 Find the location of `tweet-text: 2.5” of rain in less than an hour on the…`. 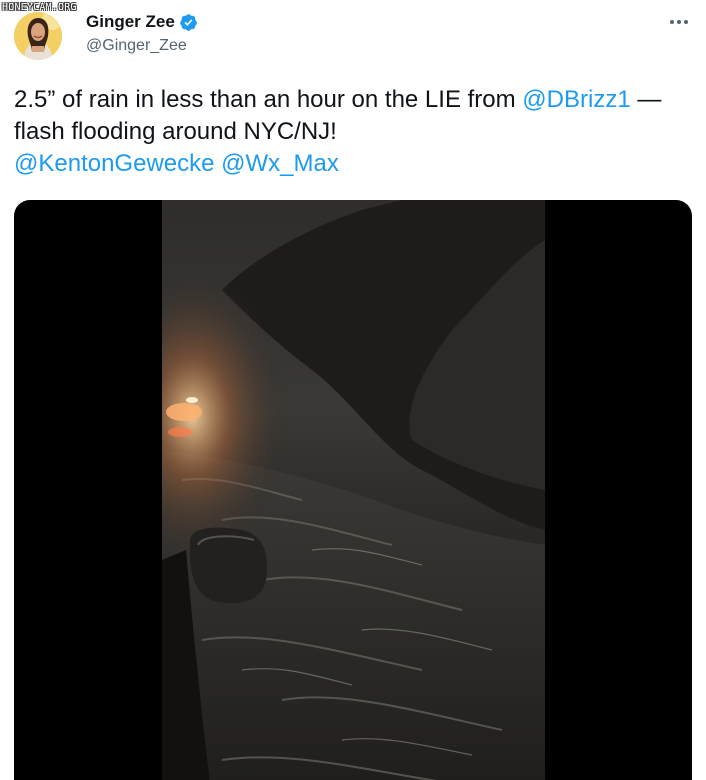

tweet-text: 2.5” of rain in less than an hour on the… is located at coordinates (354, 132).